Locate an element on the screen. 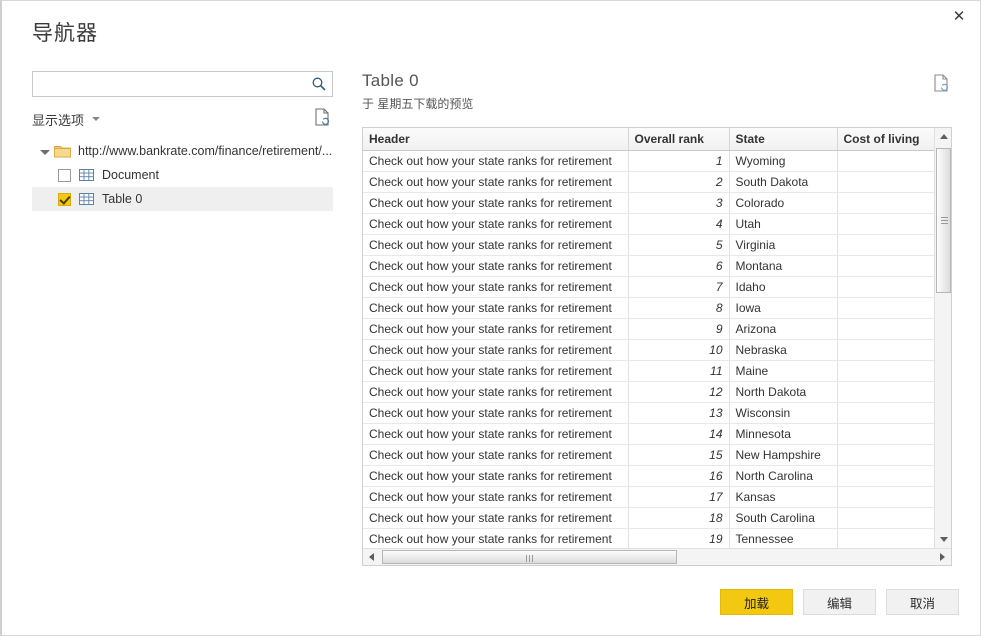  footer-buttons: 加载 编辑 取消 is located at coordinates (839, 602).